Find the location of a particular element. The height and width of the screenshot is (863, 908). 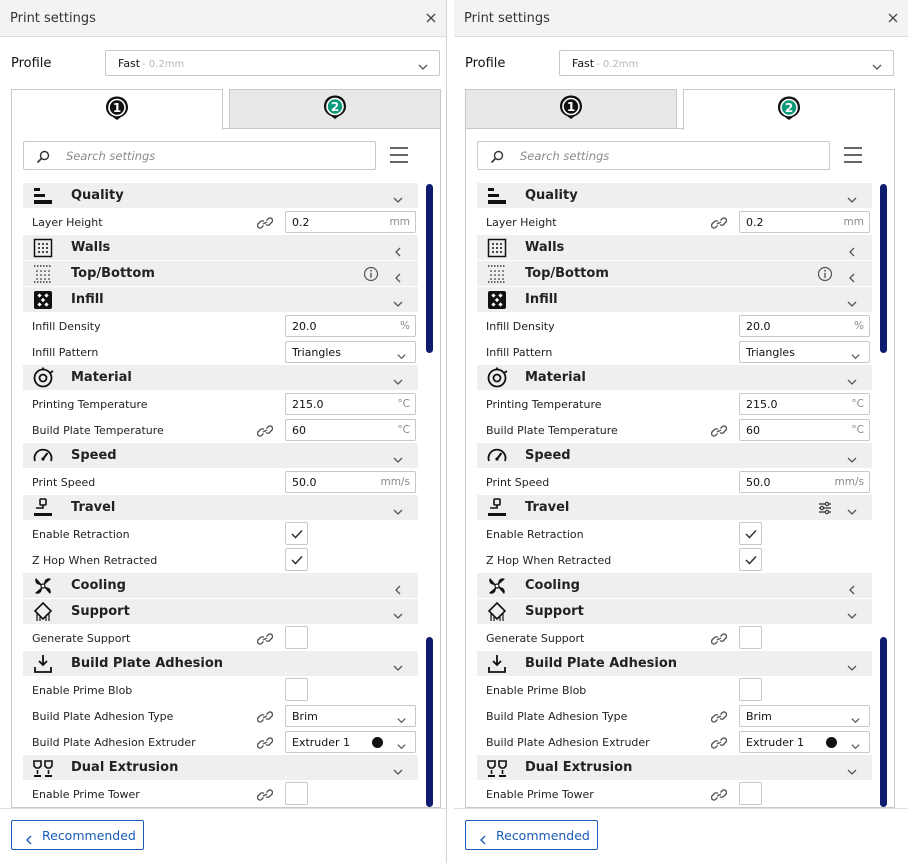

svg-text: 1 is located at coordinates (571, 107).